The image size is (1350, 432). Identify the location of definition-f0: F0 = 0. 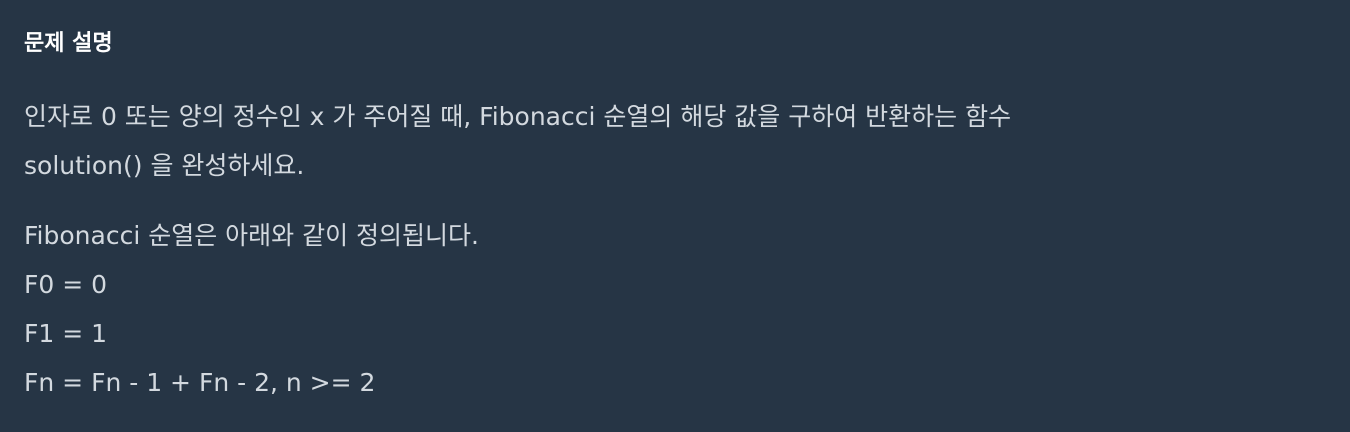
(66, 284).